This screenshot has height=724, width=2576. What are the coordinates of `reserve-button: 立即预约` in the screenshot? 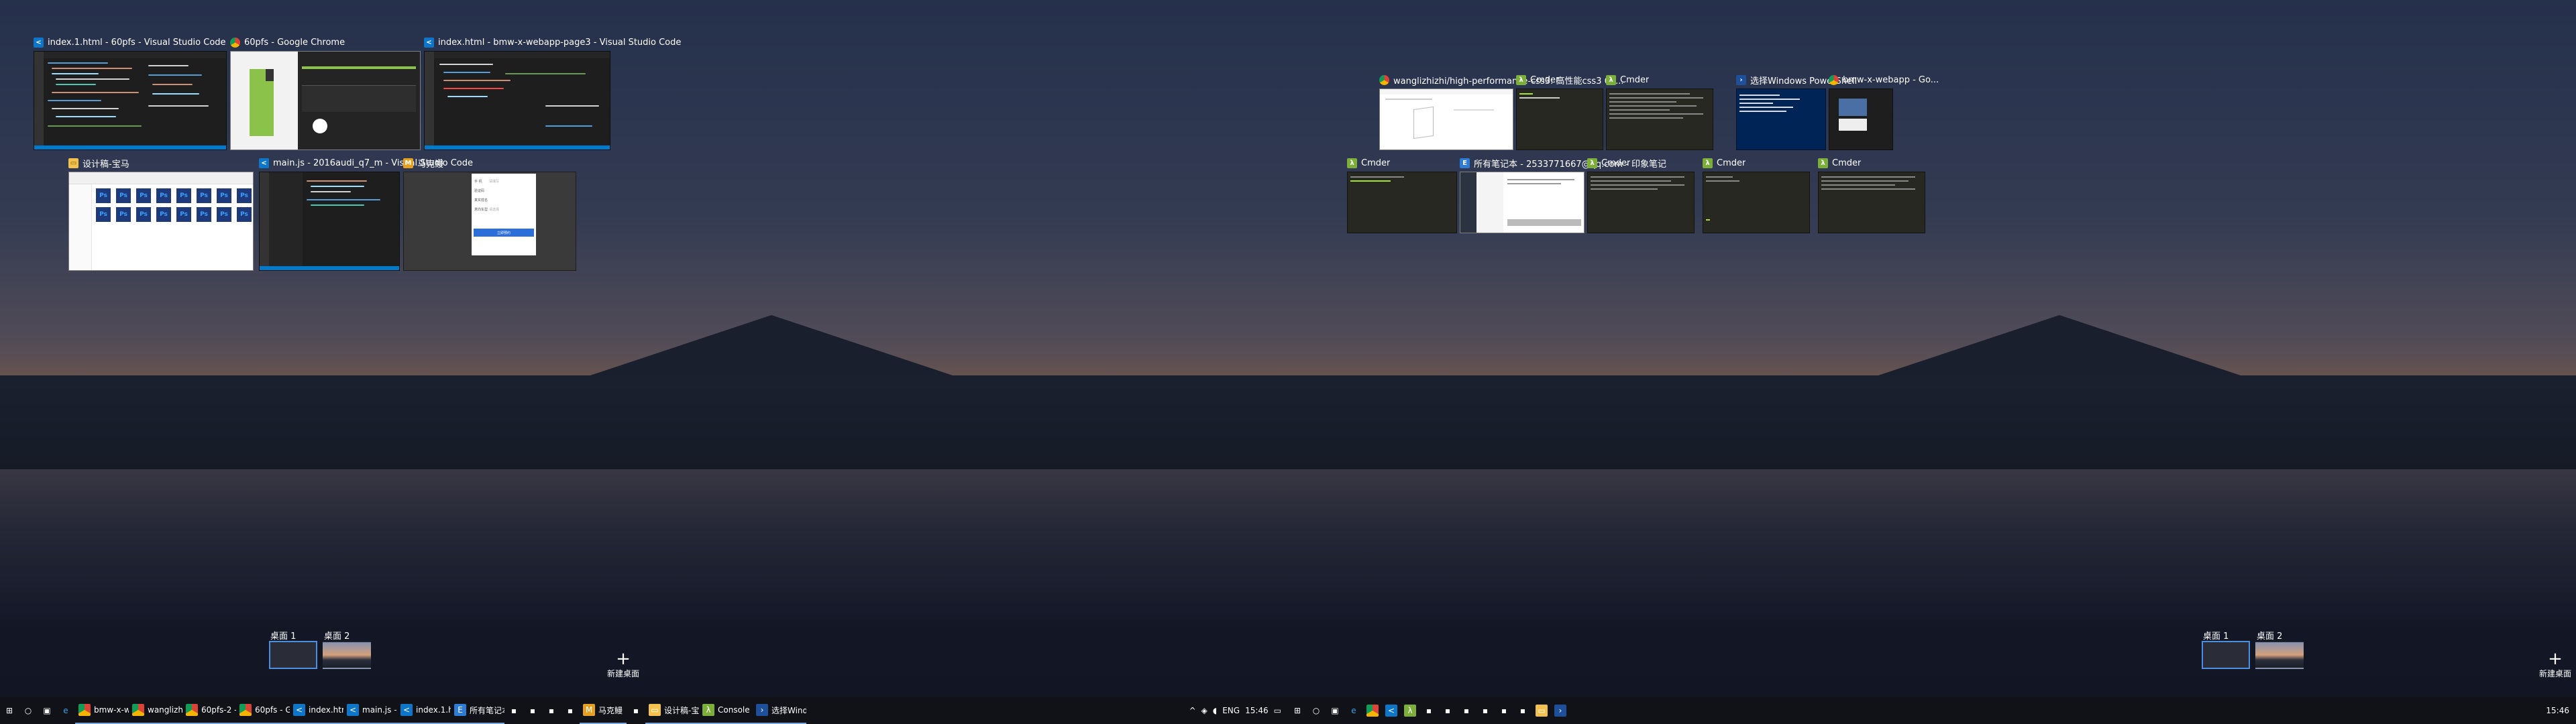 It's located at (504, 233).